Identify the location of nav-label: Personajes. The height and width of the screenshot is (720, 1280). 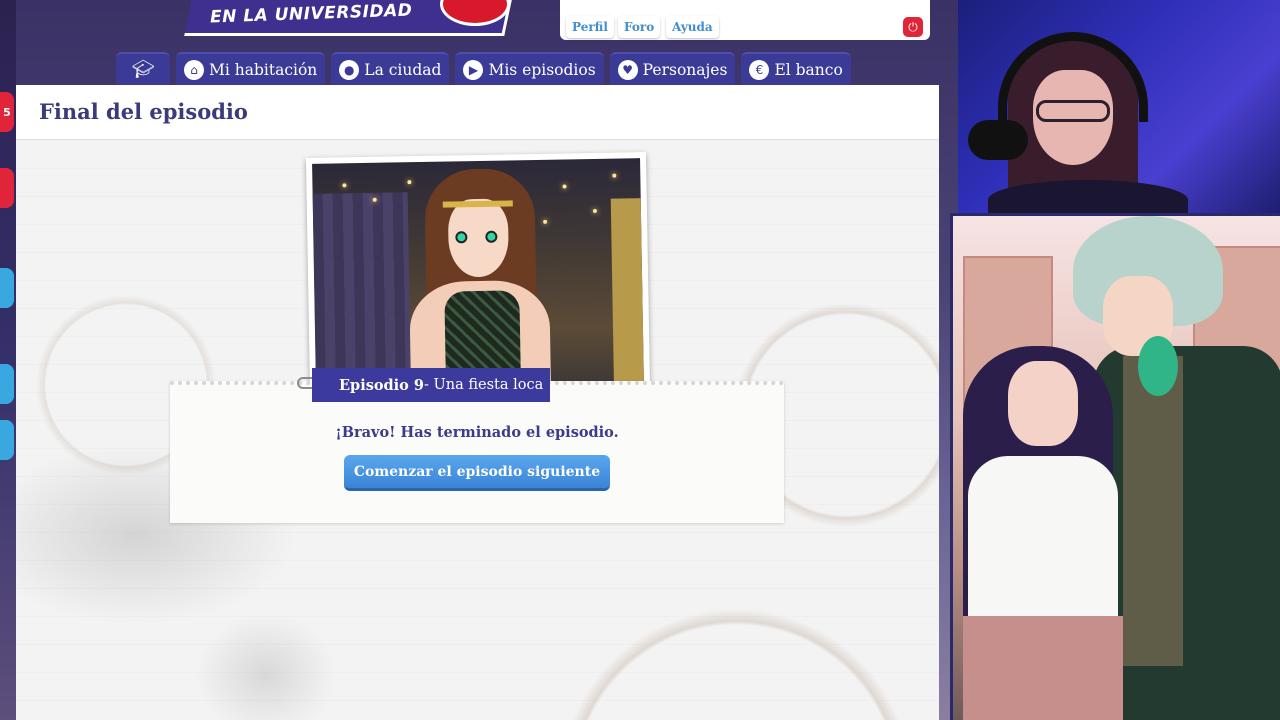
(685, 69).